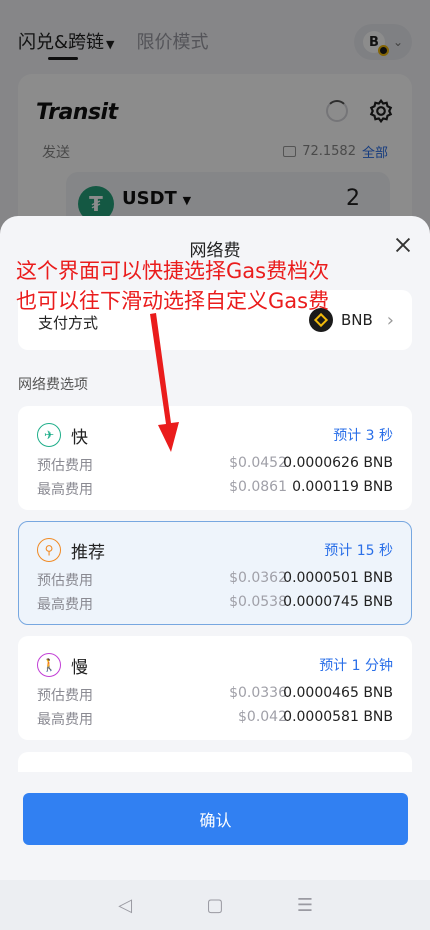 The width and height of the screenshot is (430, 930). Describe the element at coordinates (356, 666) in the screenshot. I see `fee-option-eta: 预计 1 分钟` at that location.